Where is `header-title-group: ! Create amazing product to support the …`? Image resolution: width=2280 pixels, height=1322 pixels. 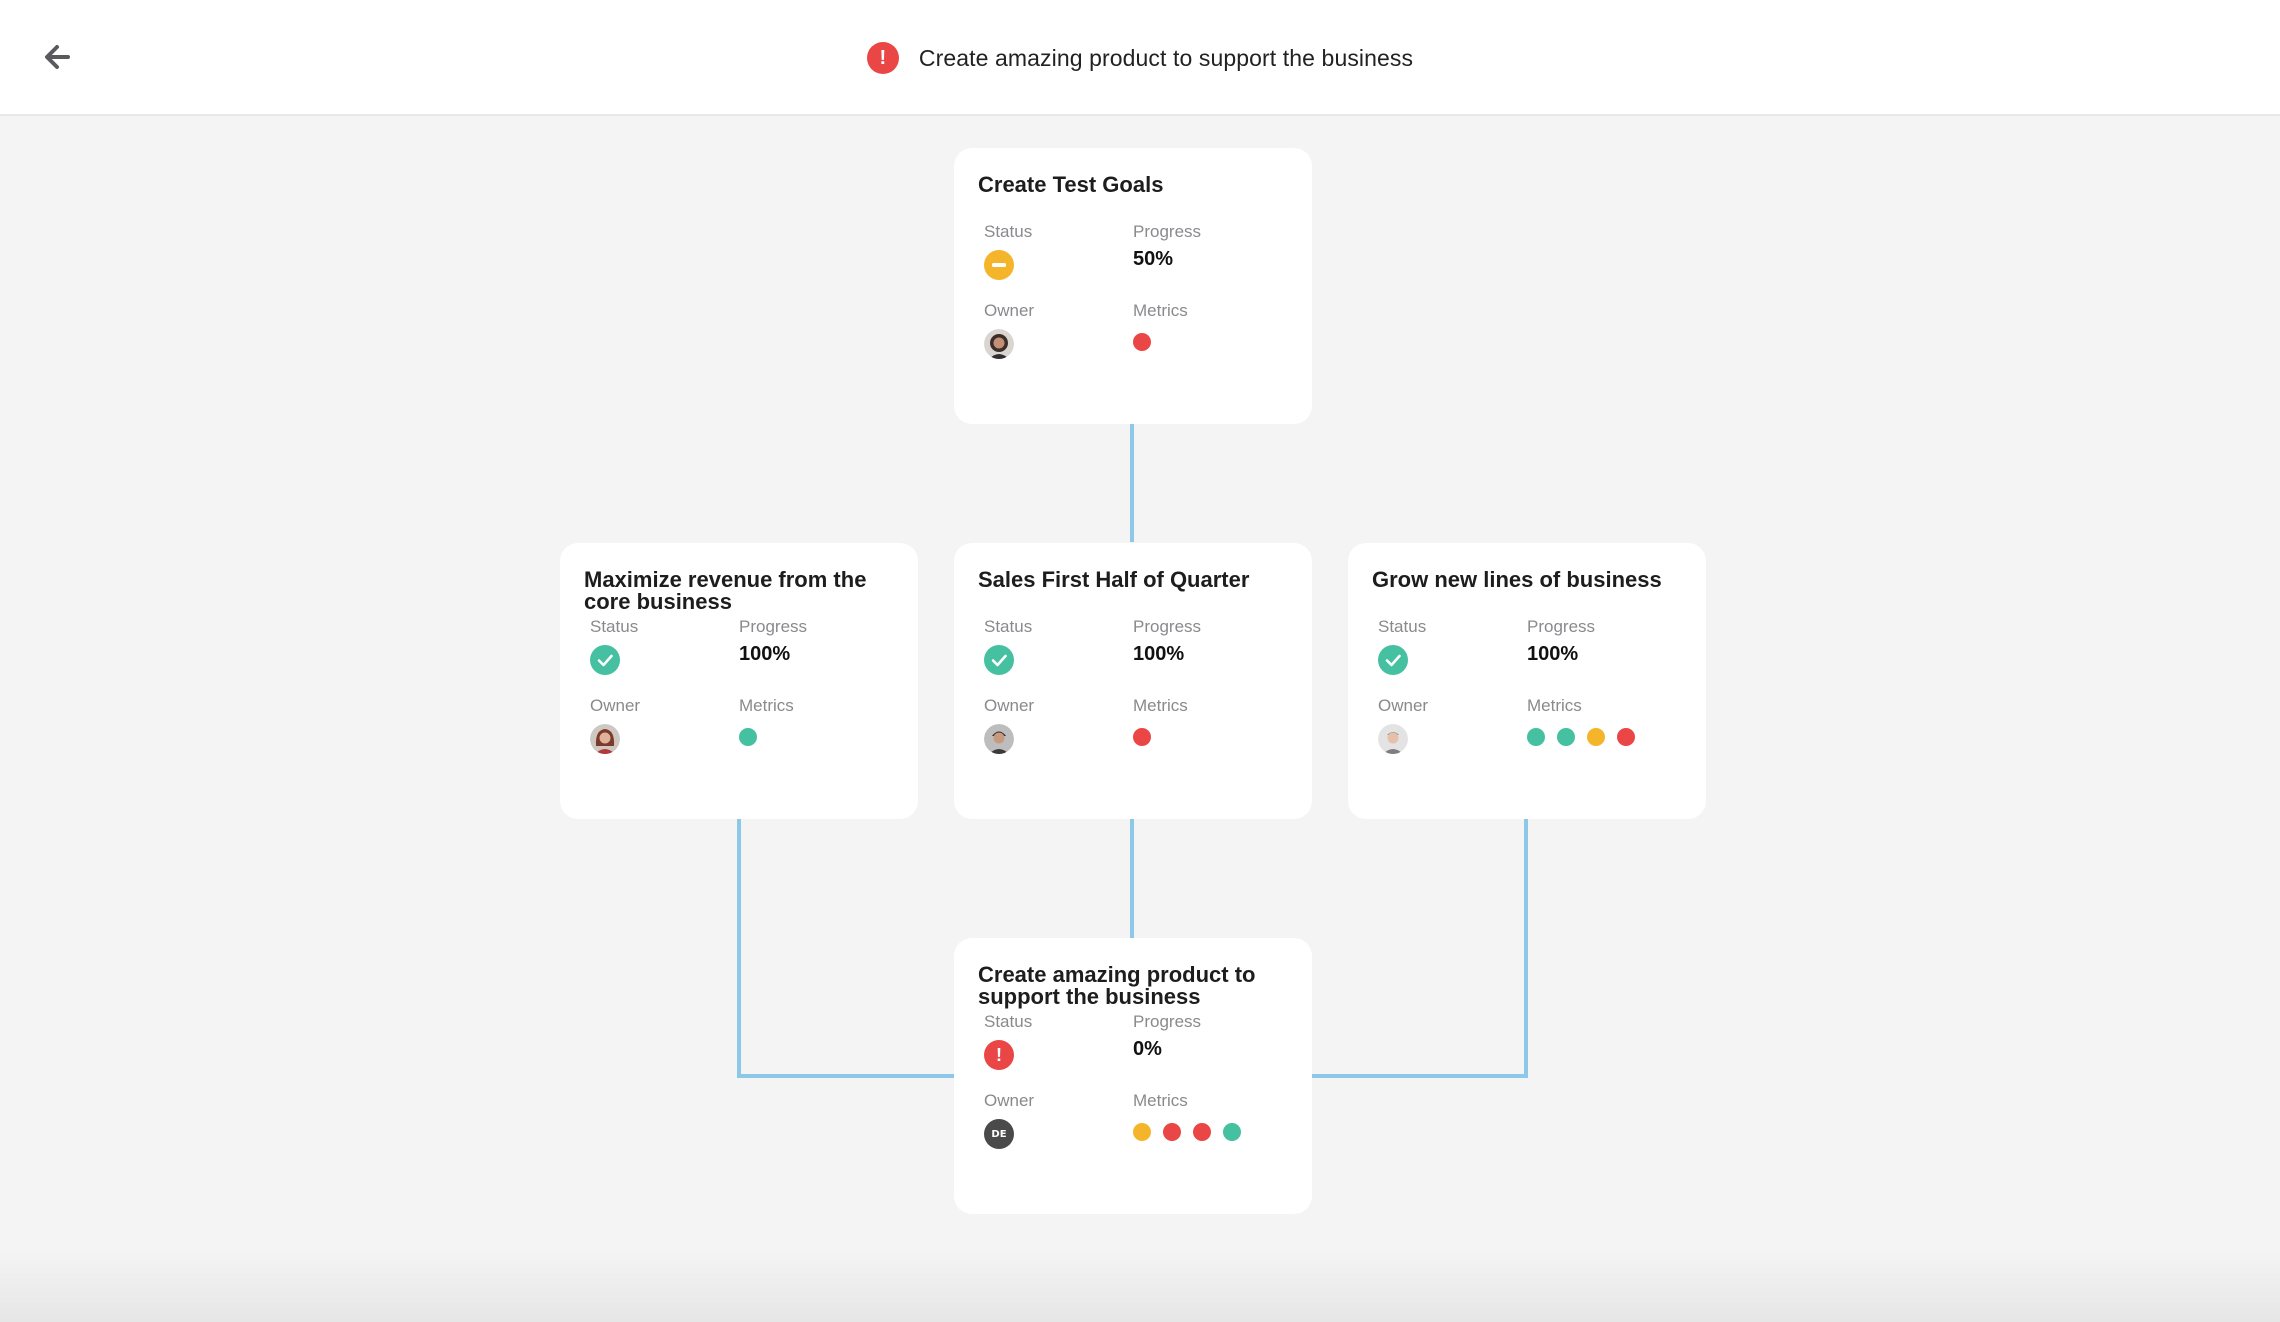 header-title-group: ! Create amazing product to support the … is located at coordinates (1140, 58).